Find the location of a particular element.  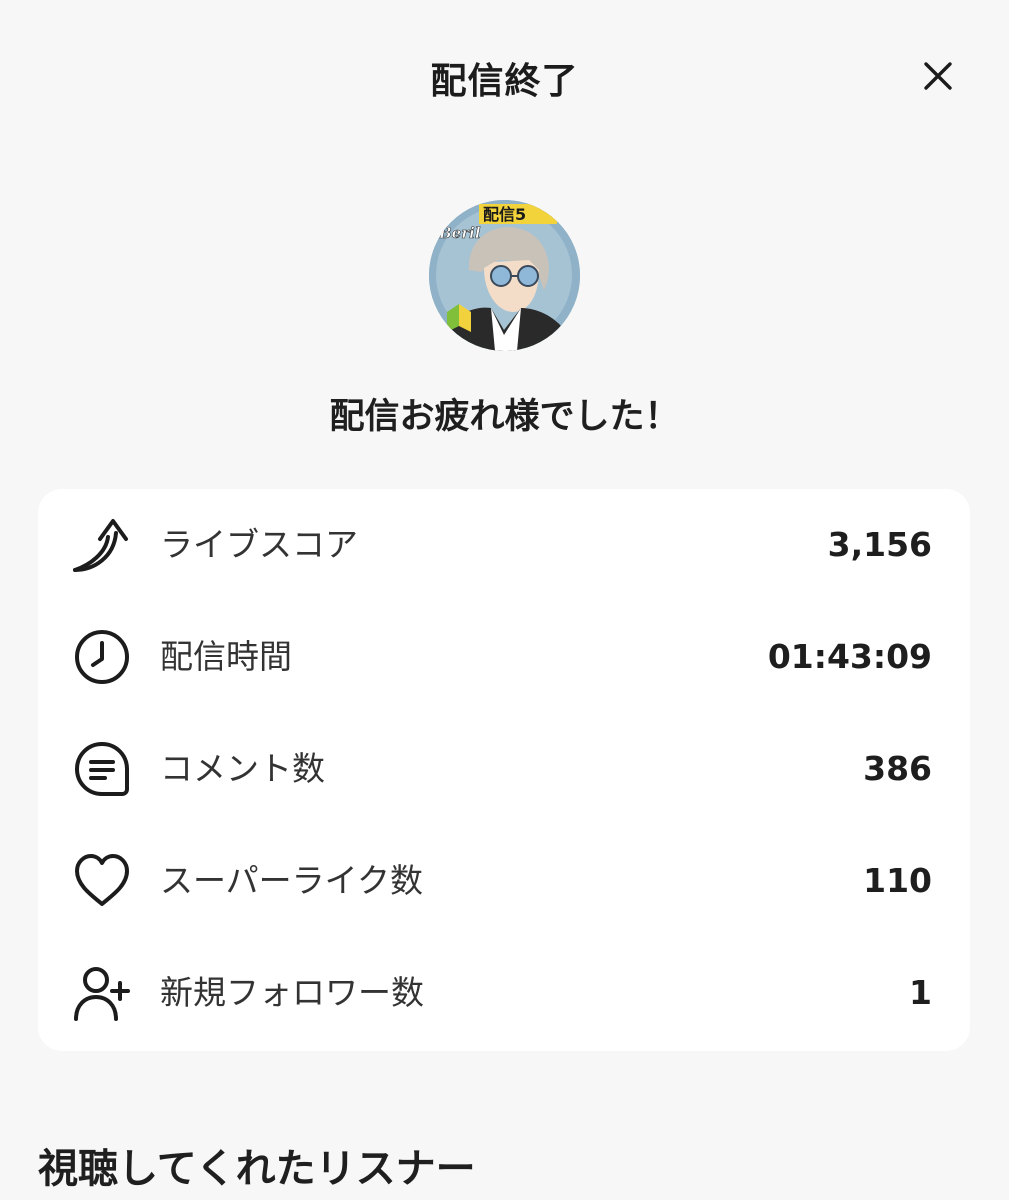

stat-value: 3,156 is located at coordinates (879, 544).